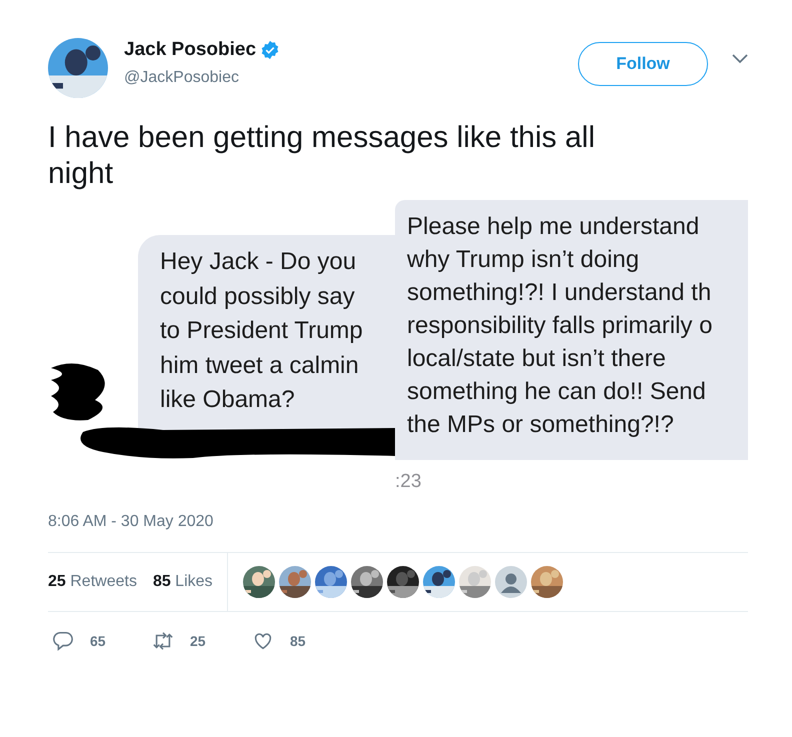 The image size is (792, 737). What do you see at coordinates (298, 641) in the screenshot?
I see `action-count: 85` at bounding box center [298, 641].